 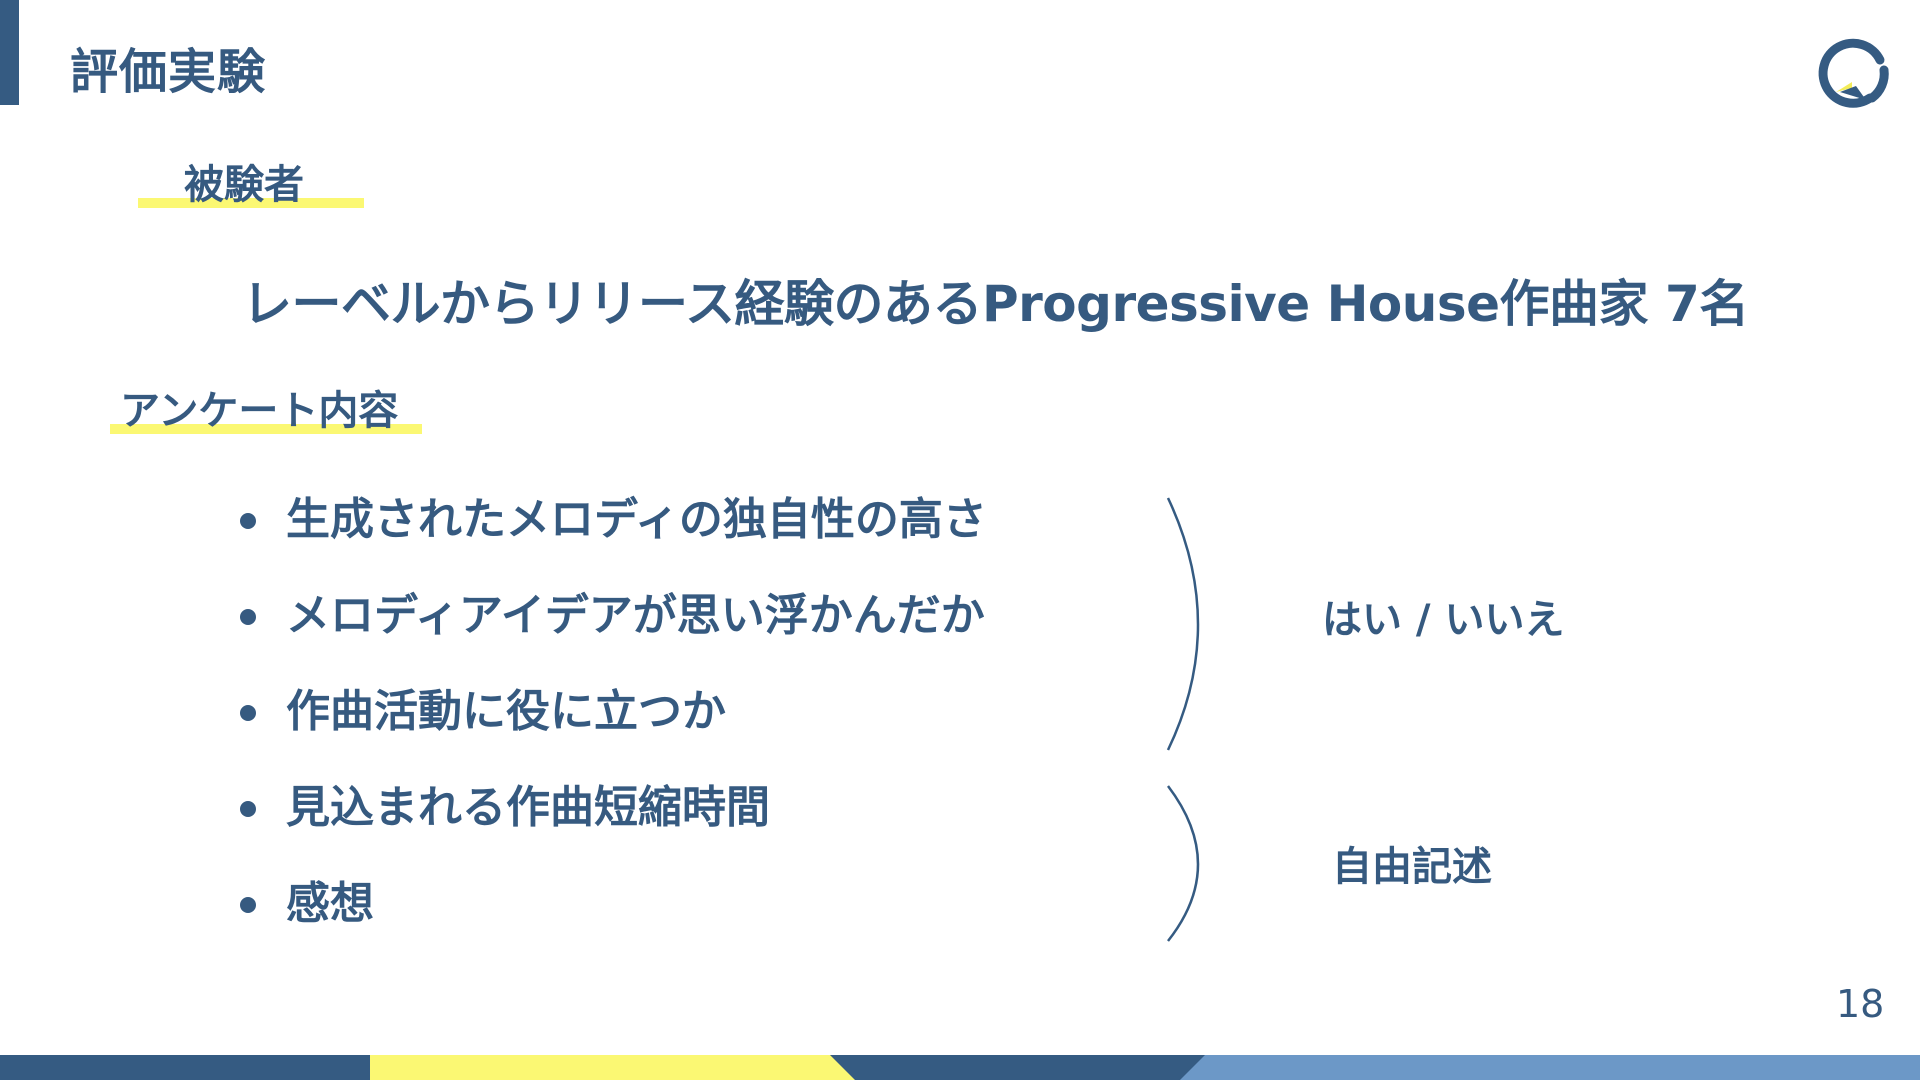 What do you see at coordinates (1183, 863) in the screenshot?
I see `brace-free-text-group` at bounding box center [1183, 863].